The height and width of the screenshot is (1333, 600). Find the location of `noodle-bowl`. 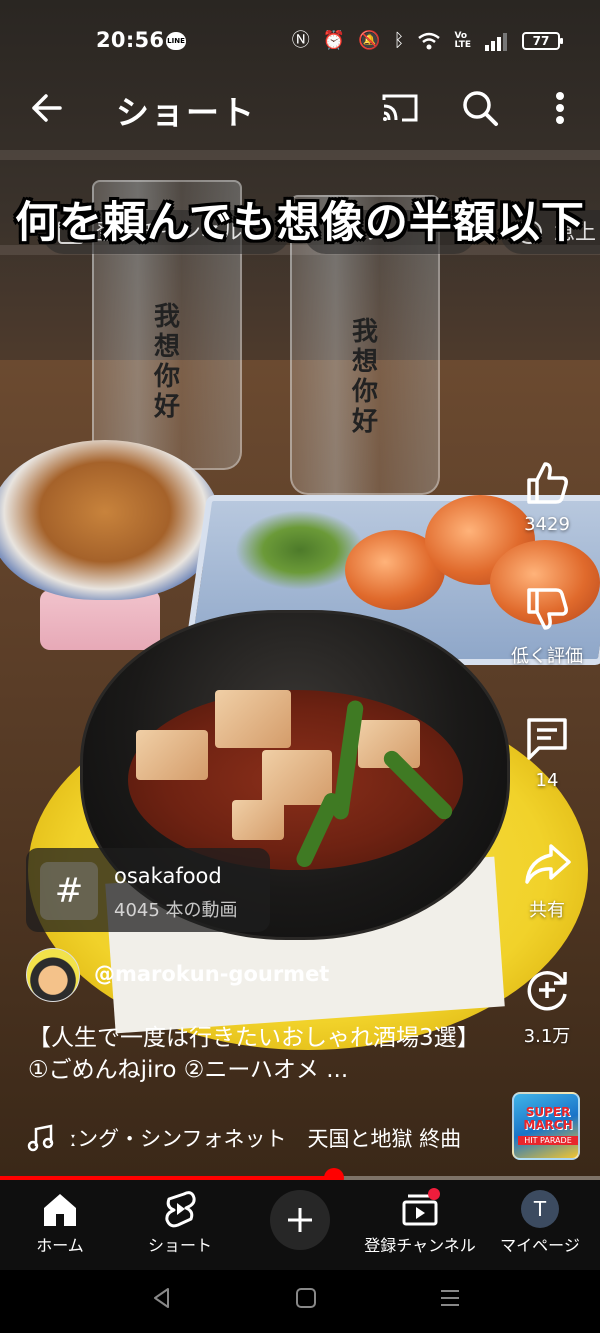

noodle-bowl is located at coordinates (110, 520).